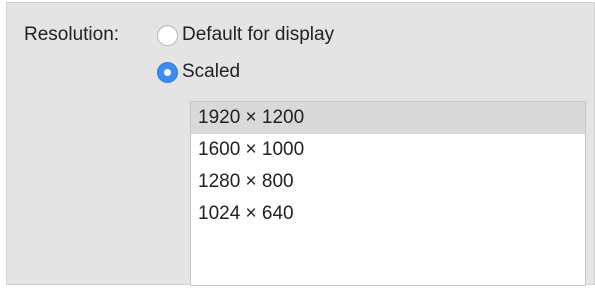 The width and height of the screenshot is (595, 293). I want to click on radio-default-for-display: Default for display, so click(245, 35).